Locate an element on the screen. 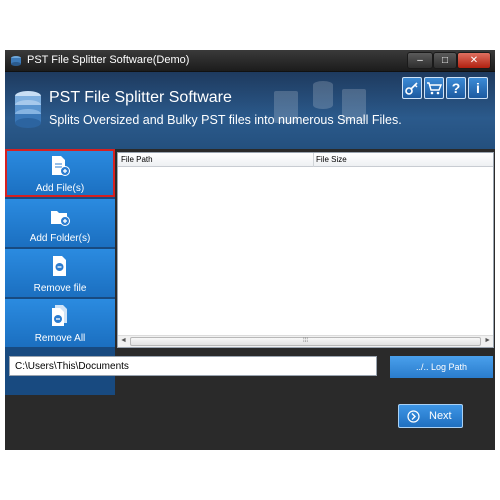 The height and width of the screenshot is (500, 500). remove-file-icon is located at coordinates (59, 266).